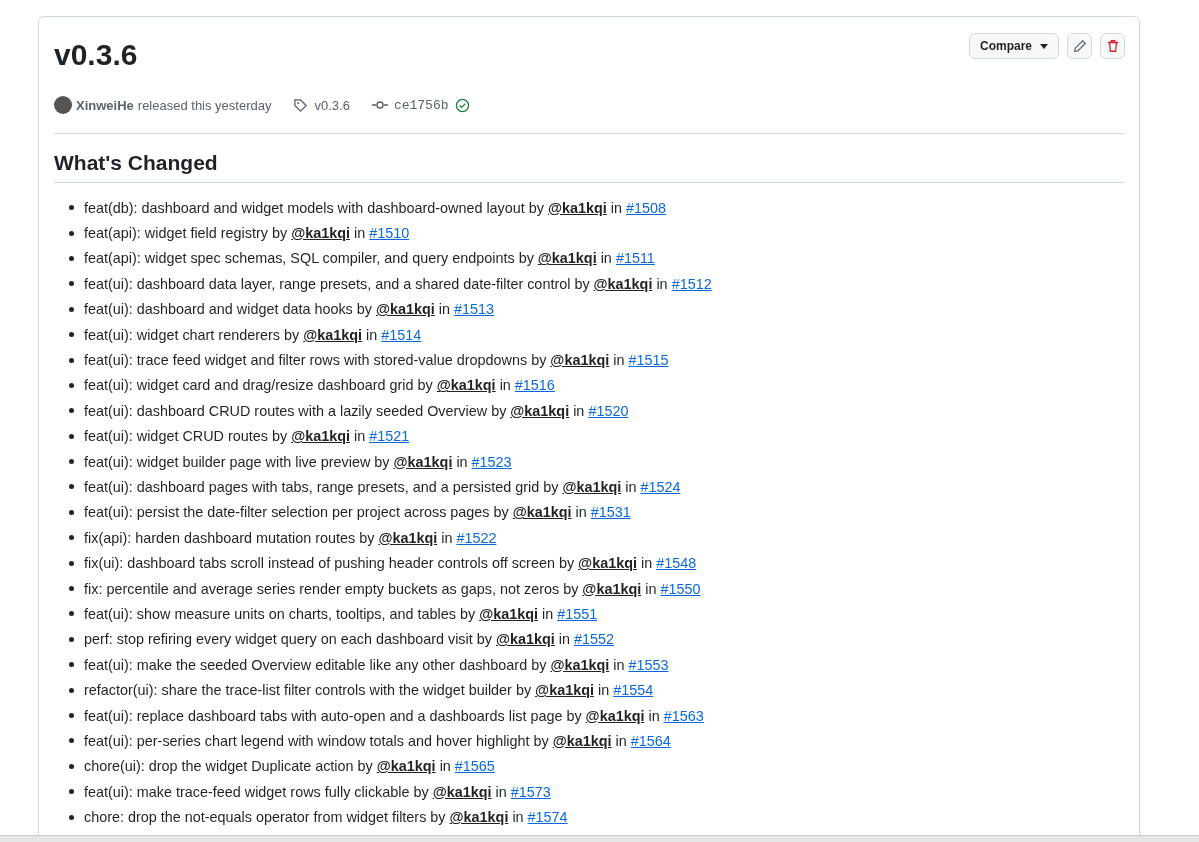 The height and width of the screenshot is (842, 1199). I want to click on change-text: fix: percentile and average series render empty buckets as gaps, not zeros, so click(322, 588).